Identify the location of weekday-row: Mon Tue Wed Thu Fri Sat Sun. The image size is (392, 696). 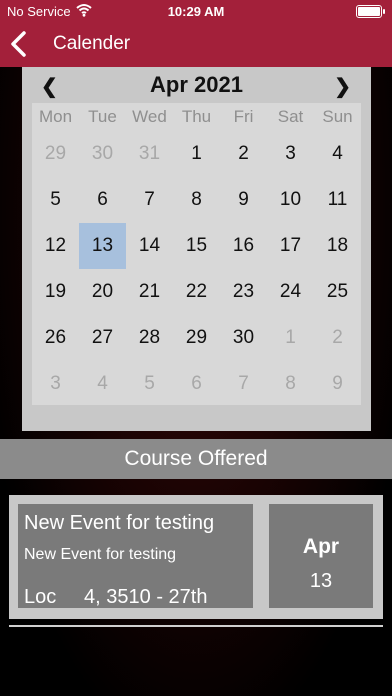
(196, 118).